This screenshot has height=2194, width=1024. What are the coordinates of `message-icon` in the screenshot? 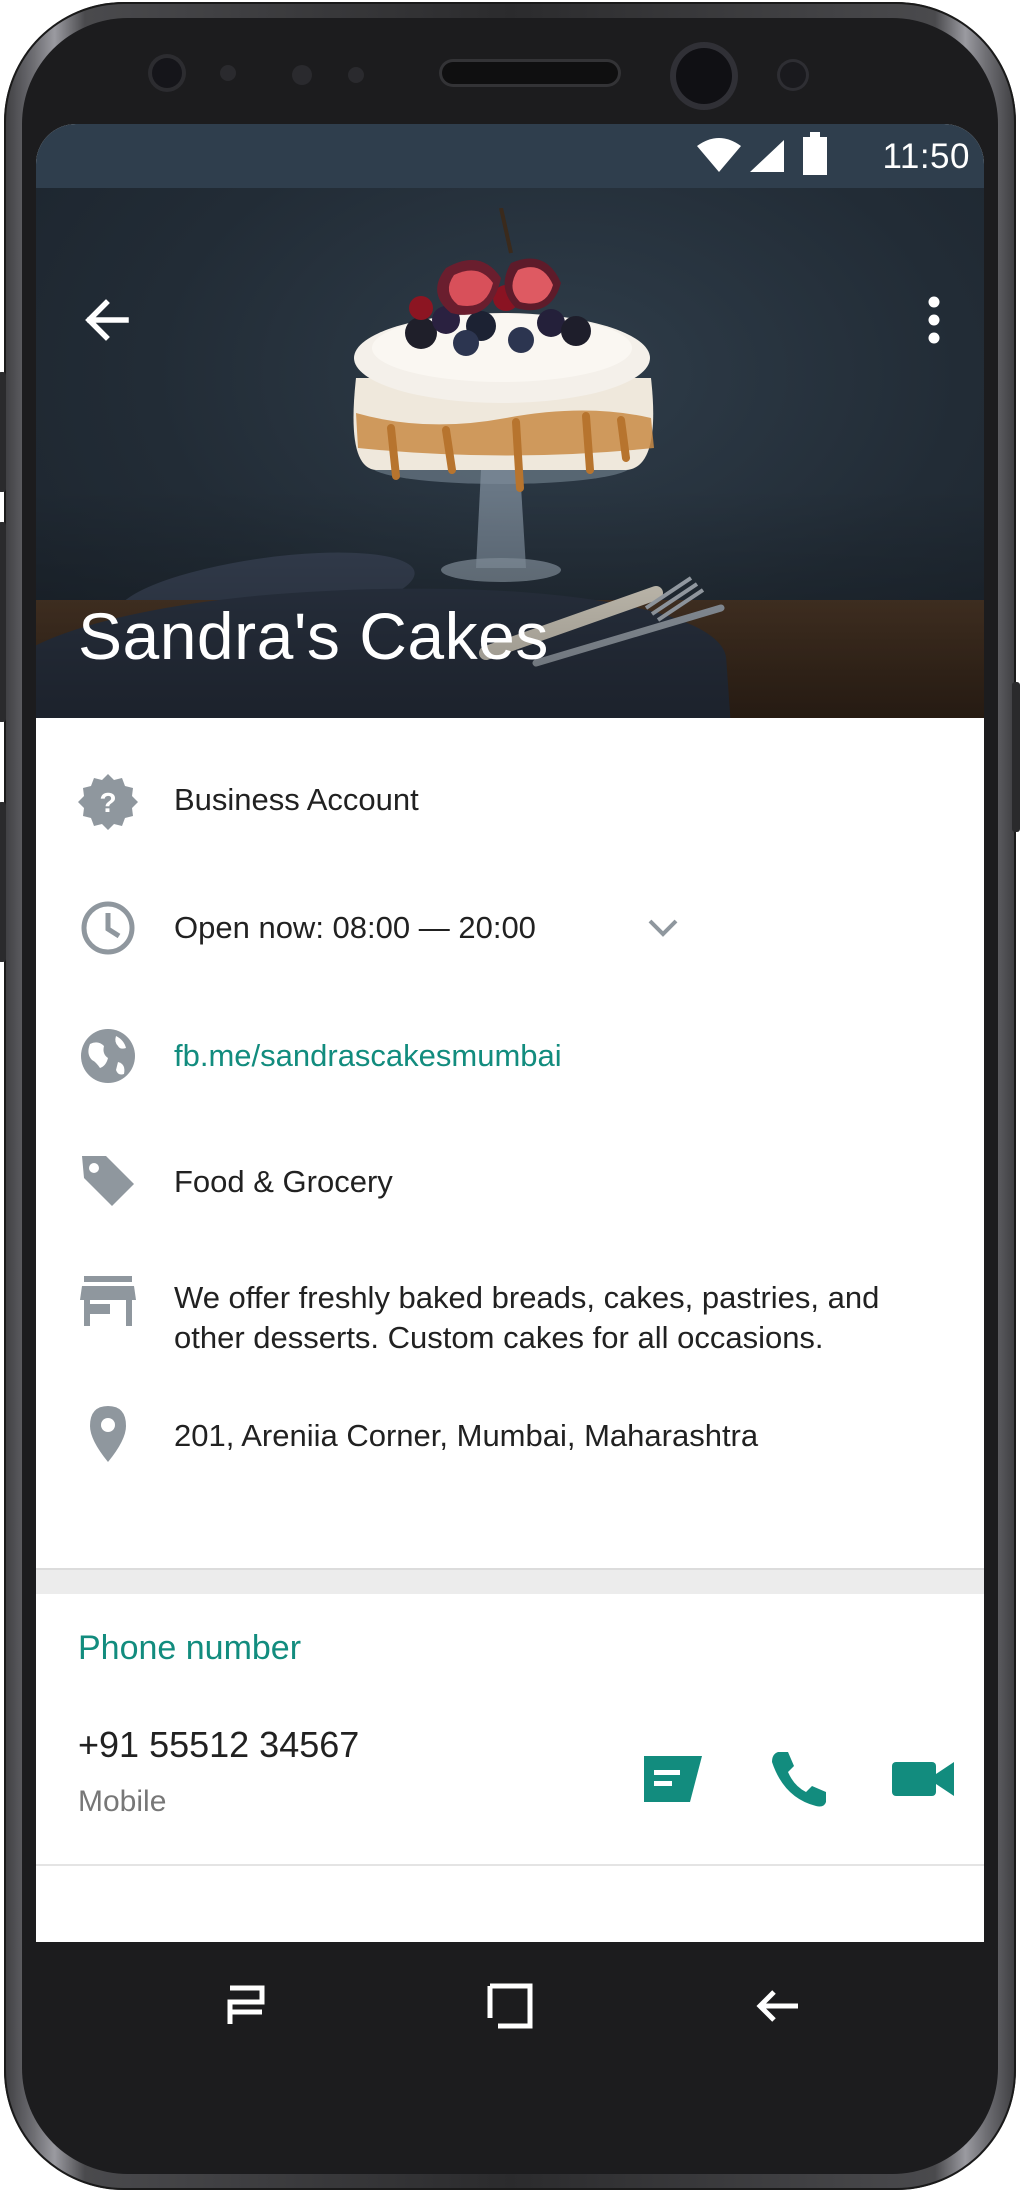 It's located at (673, 1779).